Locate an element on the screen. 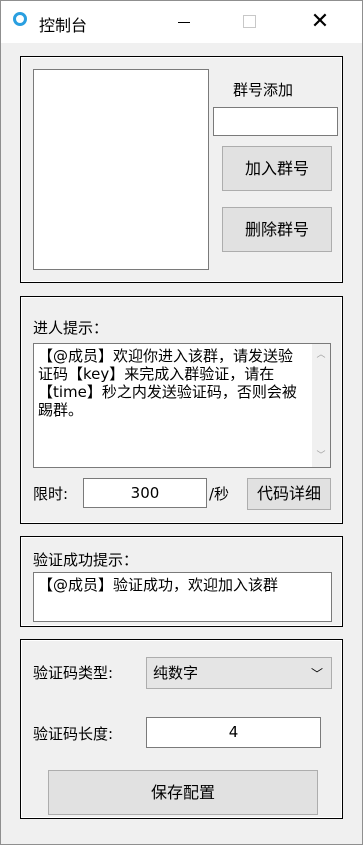 This screenshot has width=363, height=845. title-bar: 控制台 ✕ is located at coordinates (181, 22).